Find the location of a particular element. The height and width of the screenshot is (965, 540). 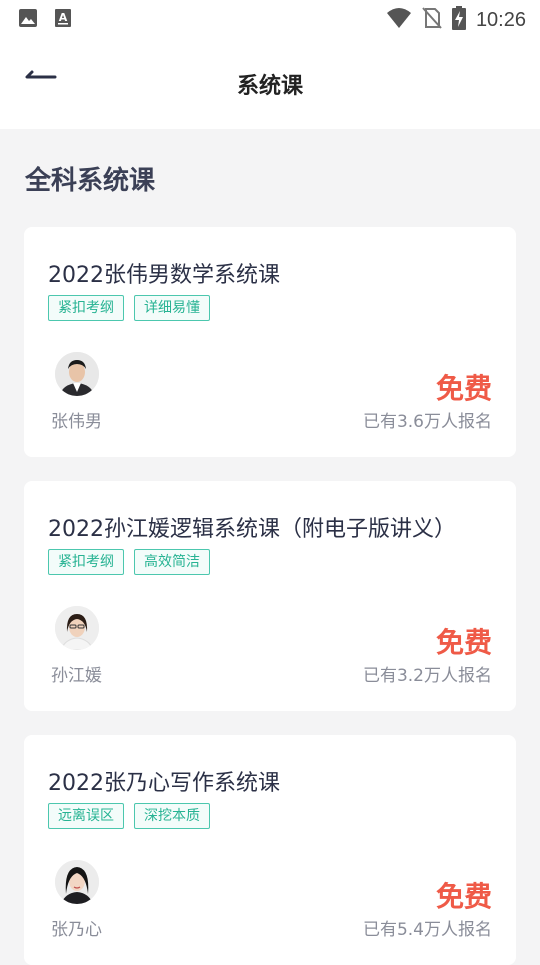

course-tags: 紧扣考纲 详细易懂 is located at coordinates (129, 308).